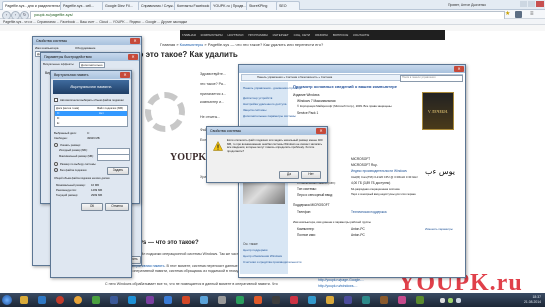 The height and width of the screenshot is (307, 545). Describe the element at coordinates (78, 300) in the screenshot. I see `firefox-icon` at that location.